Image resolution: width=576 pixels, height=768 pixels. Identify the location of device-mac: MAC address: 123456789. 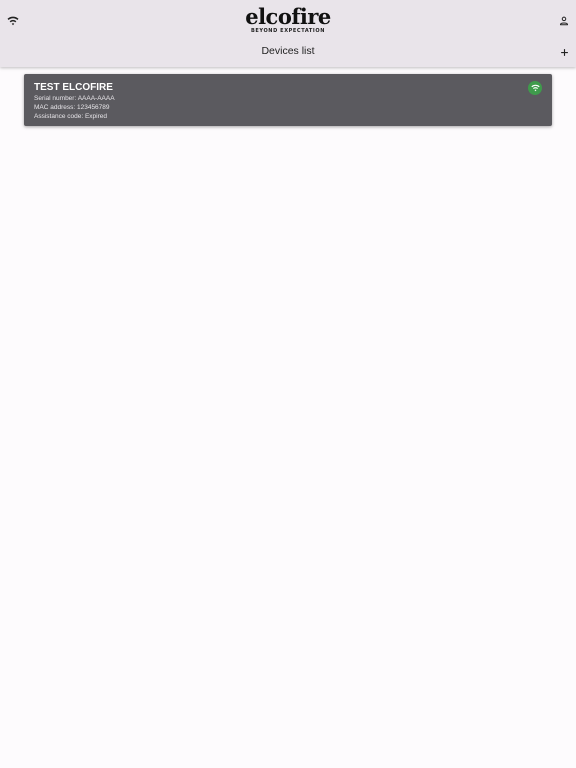
(72, 107).